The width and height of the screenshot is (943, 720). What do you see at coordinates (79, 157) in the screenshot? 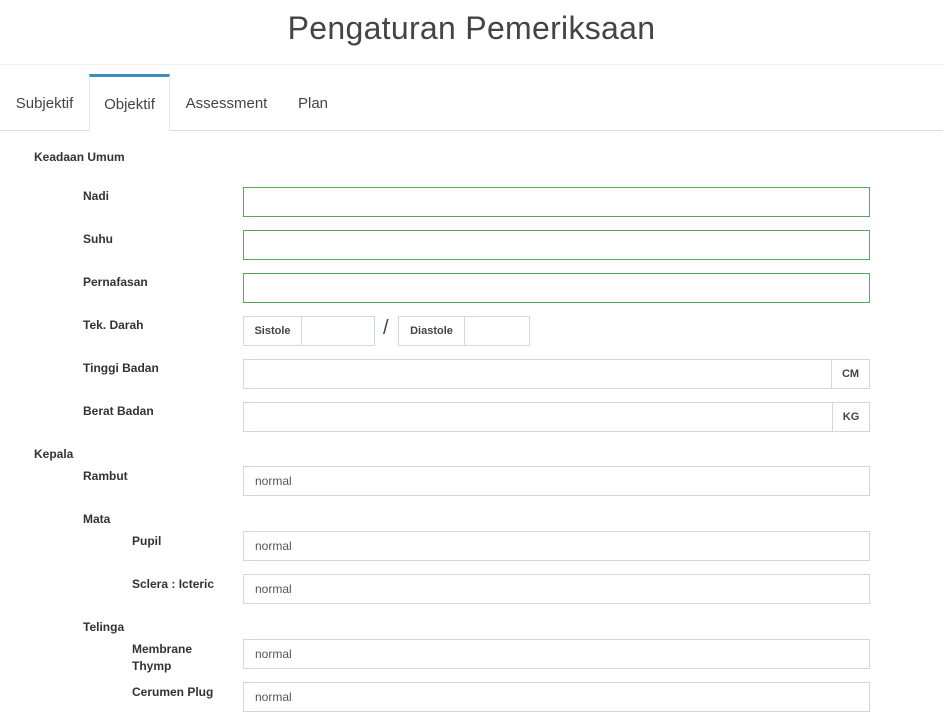
I see `section-keadaan-umum: Keadaan Umum` at bounding box center [79, 157].